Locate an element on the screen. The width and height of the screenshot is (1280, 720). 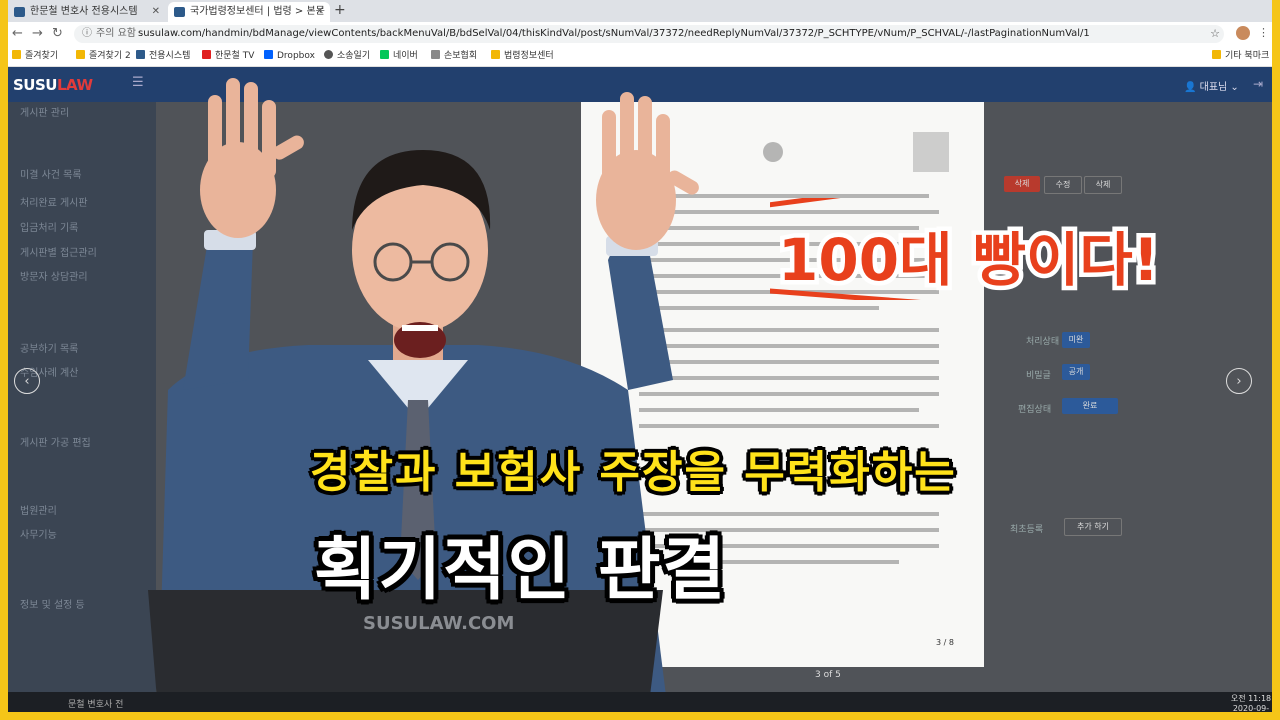
edit-button: 수정 is located at coordinates (1063, 185).